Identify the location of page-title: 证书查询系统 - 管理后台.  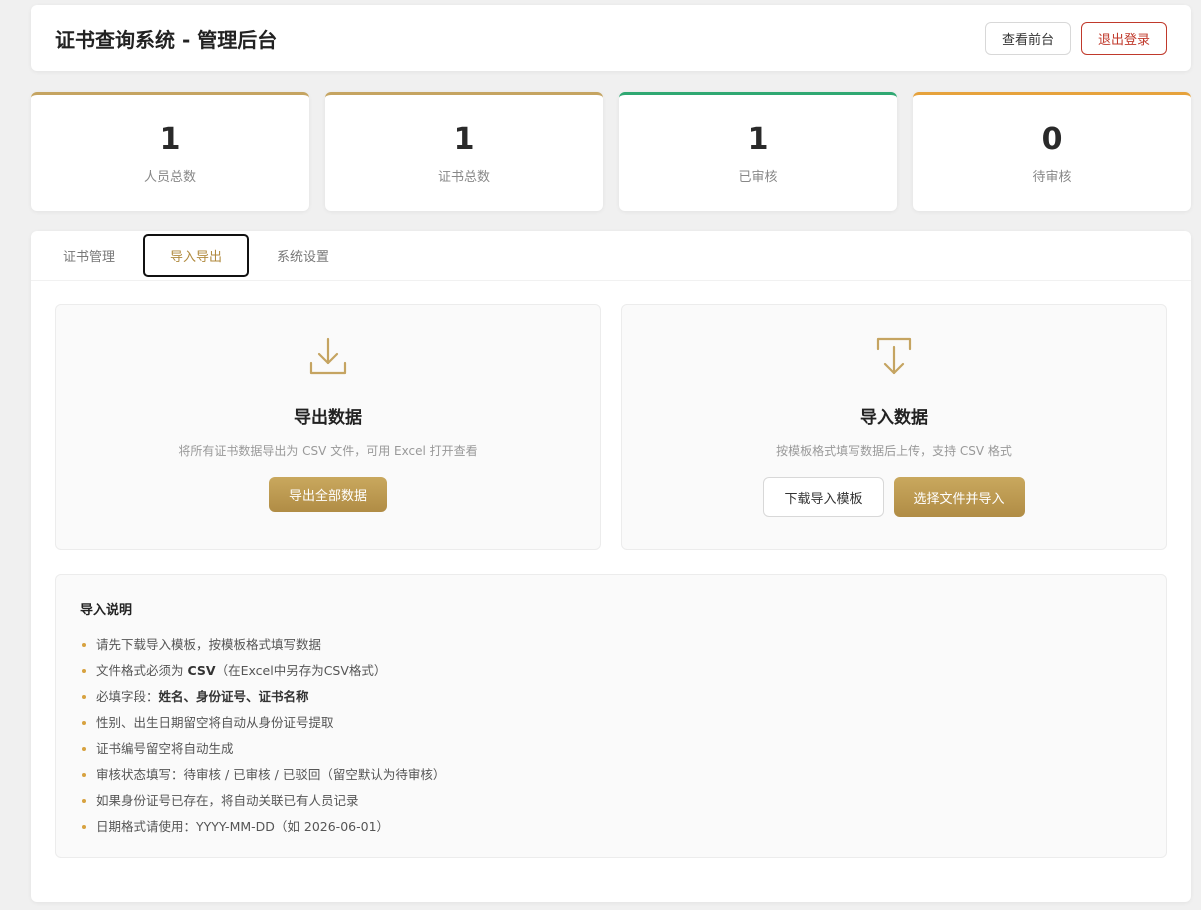
(166, 39).